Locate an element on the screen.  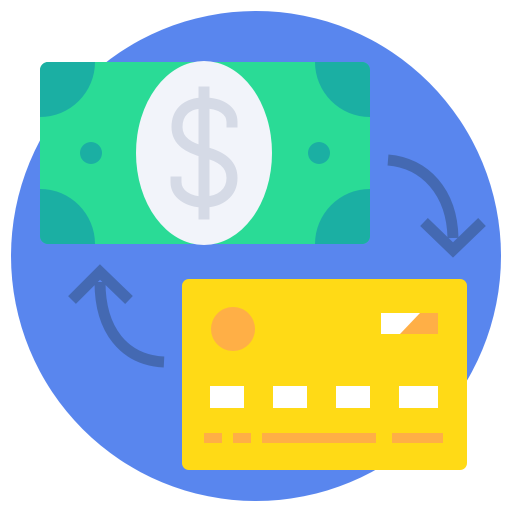
card-chip is located at coordinates (233, 329).